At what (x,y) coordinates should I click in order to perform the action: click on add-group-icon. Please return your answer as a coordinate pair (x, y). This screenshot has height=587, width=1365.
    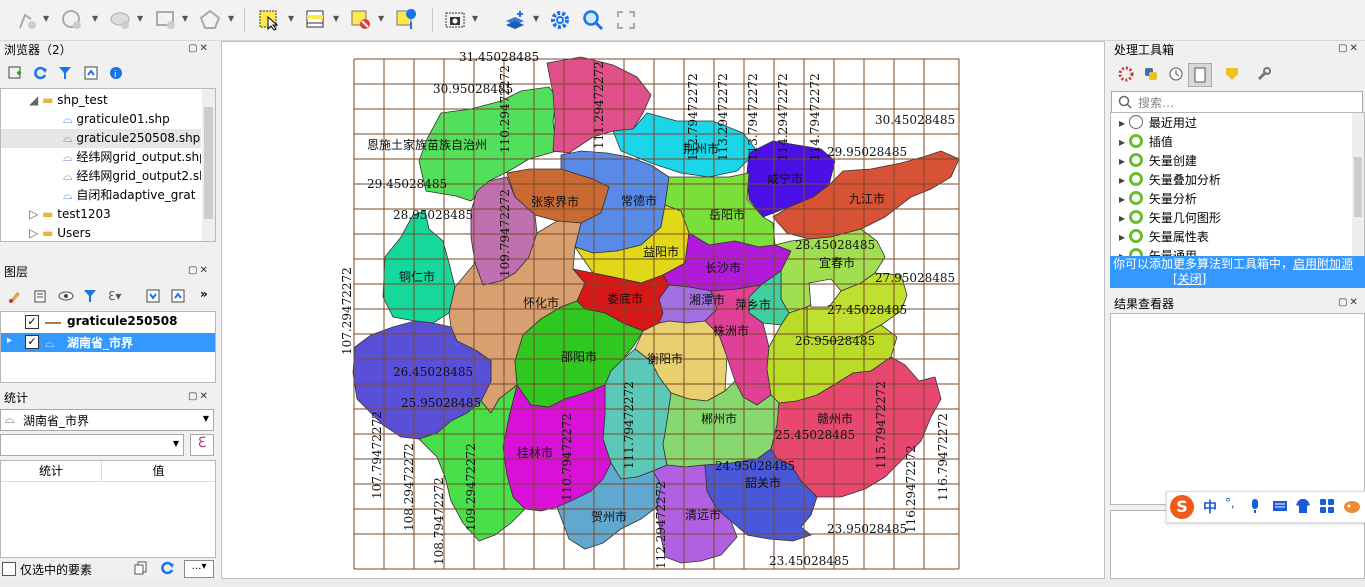
    Looking at the image, I should click on (40, 297).